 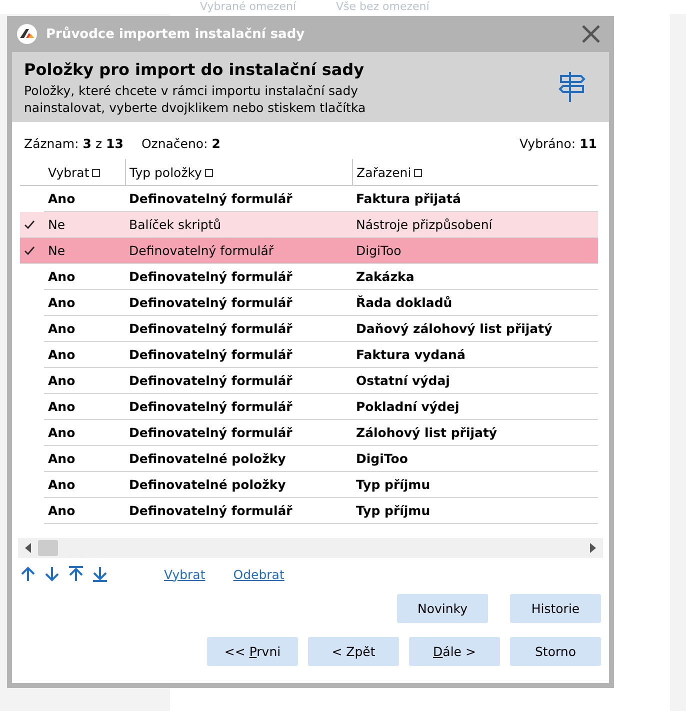 I want to click on table-row: Ne Balíček skriptů Nástroje přizpůsobení, so click(x=309, y=225).